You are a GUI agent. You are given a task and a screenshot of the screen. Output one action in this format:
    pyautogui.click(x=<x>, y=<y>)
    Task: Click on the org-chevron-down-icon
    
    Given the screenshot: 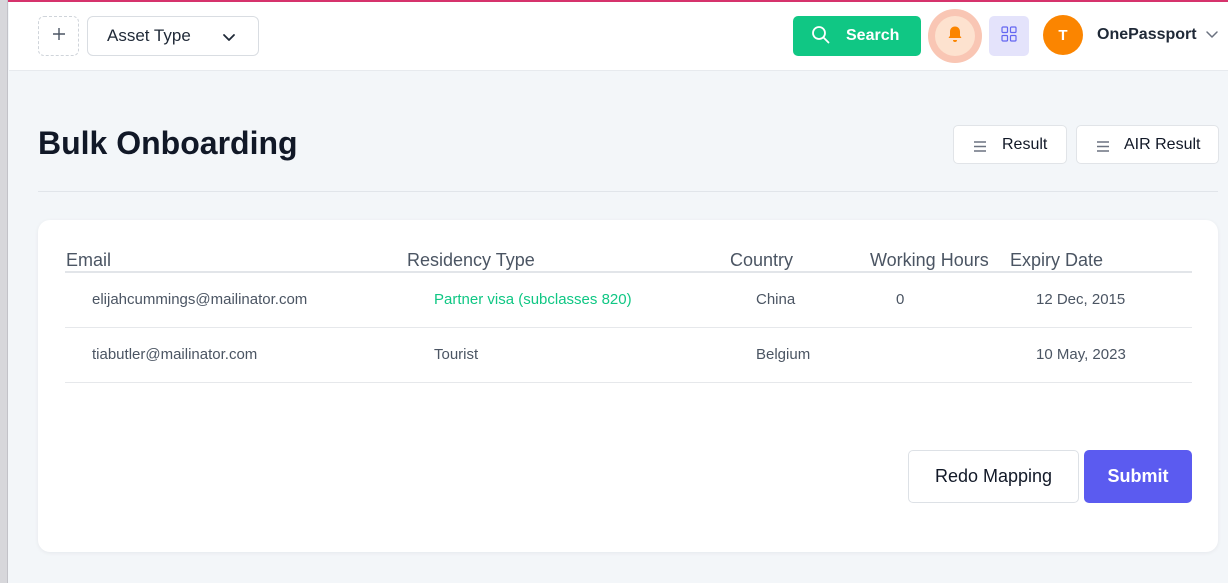 What is the action you would take?
    pyautogui.click(x=1212, y=37)
    